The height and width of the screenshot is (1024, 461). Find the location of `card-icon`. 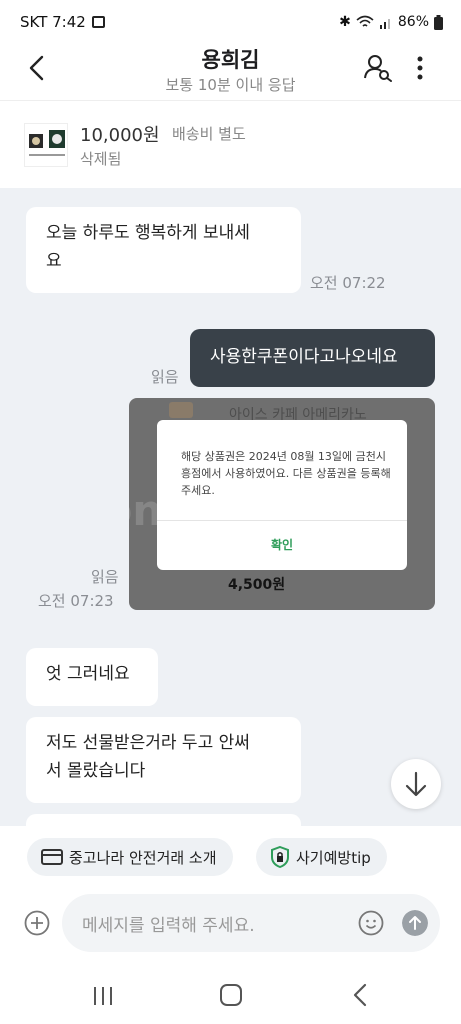

card-icon is located at coordinates (52, 857).